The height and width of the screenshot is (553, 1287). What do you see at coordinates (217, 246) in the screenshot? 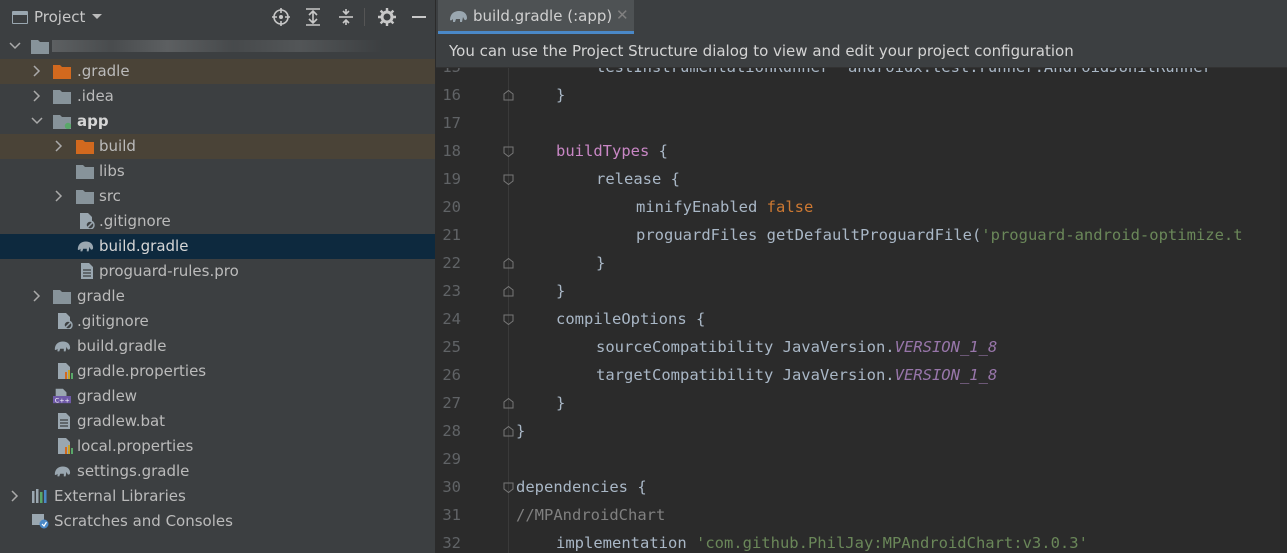
I see `tree-row-app-build-gradle: build.gradle` at bounding box center [217, 246].